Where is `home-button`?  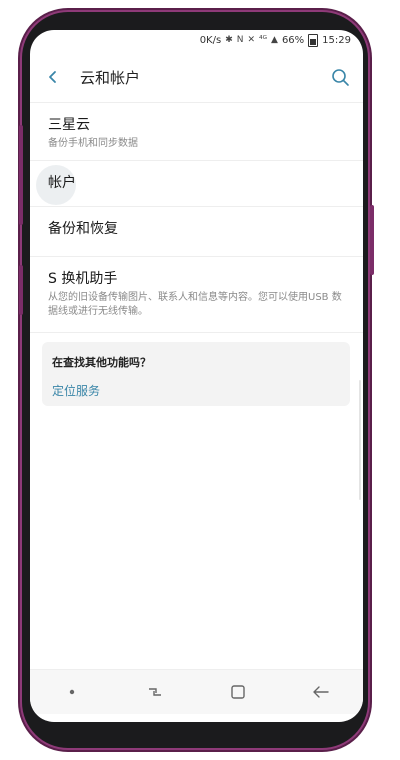 home-button is located at coordinates (238, 692).